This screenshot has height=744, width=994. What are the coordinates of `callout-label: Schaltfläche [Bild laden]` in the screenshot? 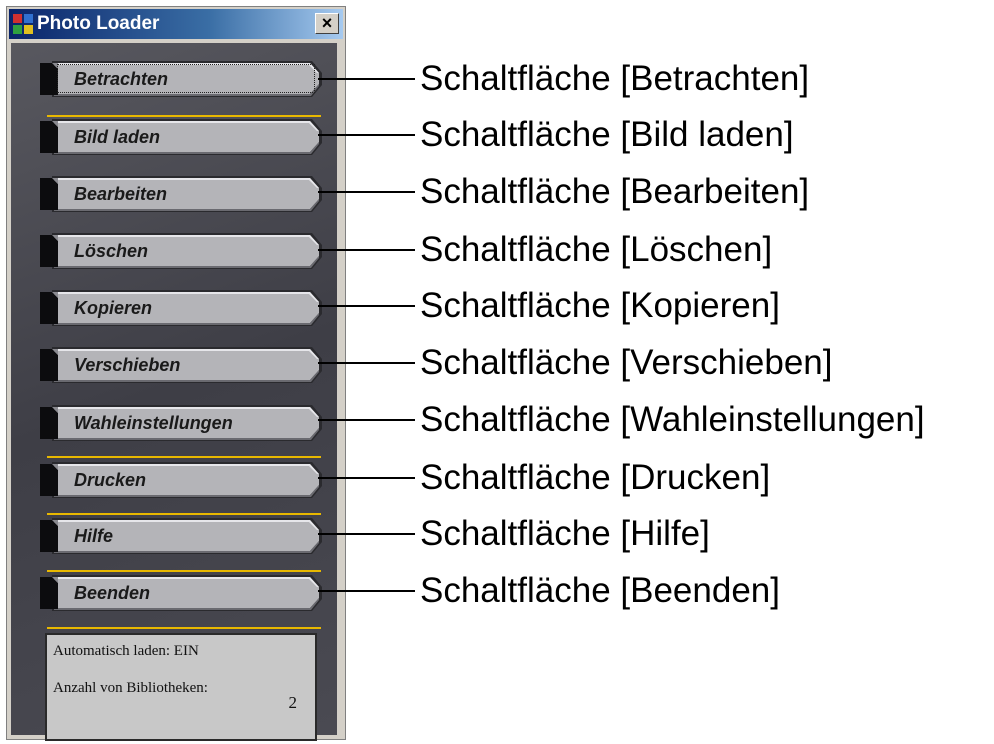 It's located at (607, 134).